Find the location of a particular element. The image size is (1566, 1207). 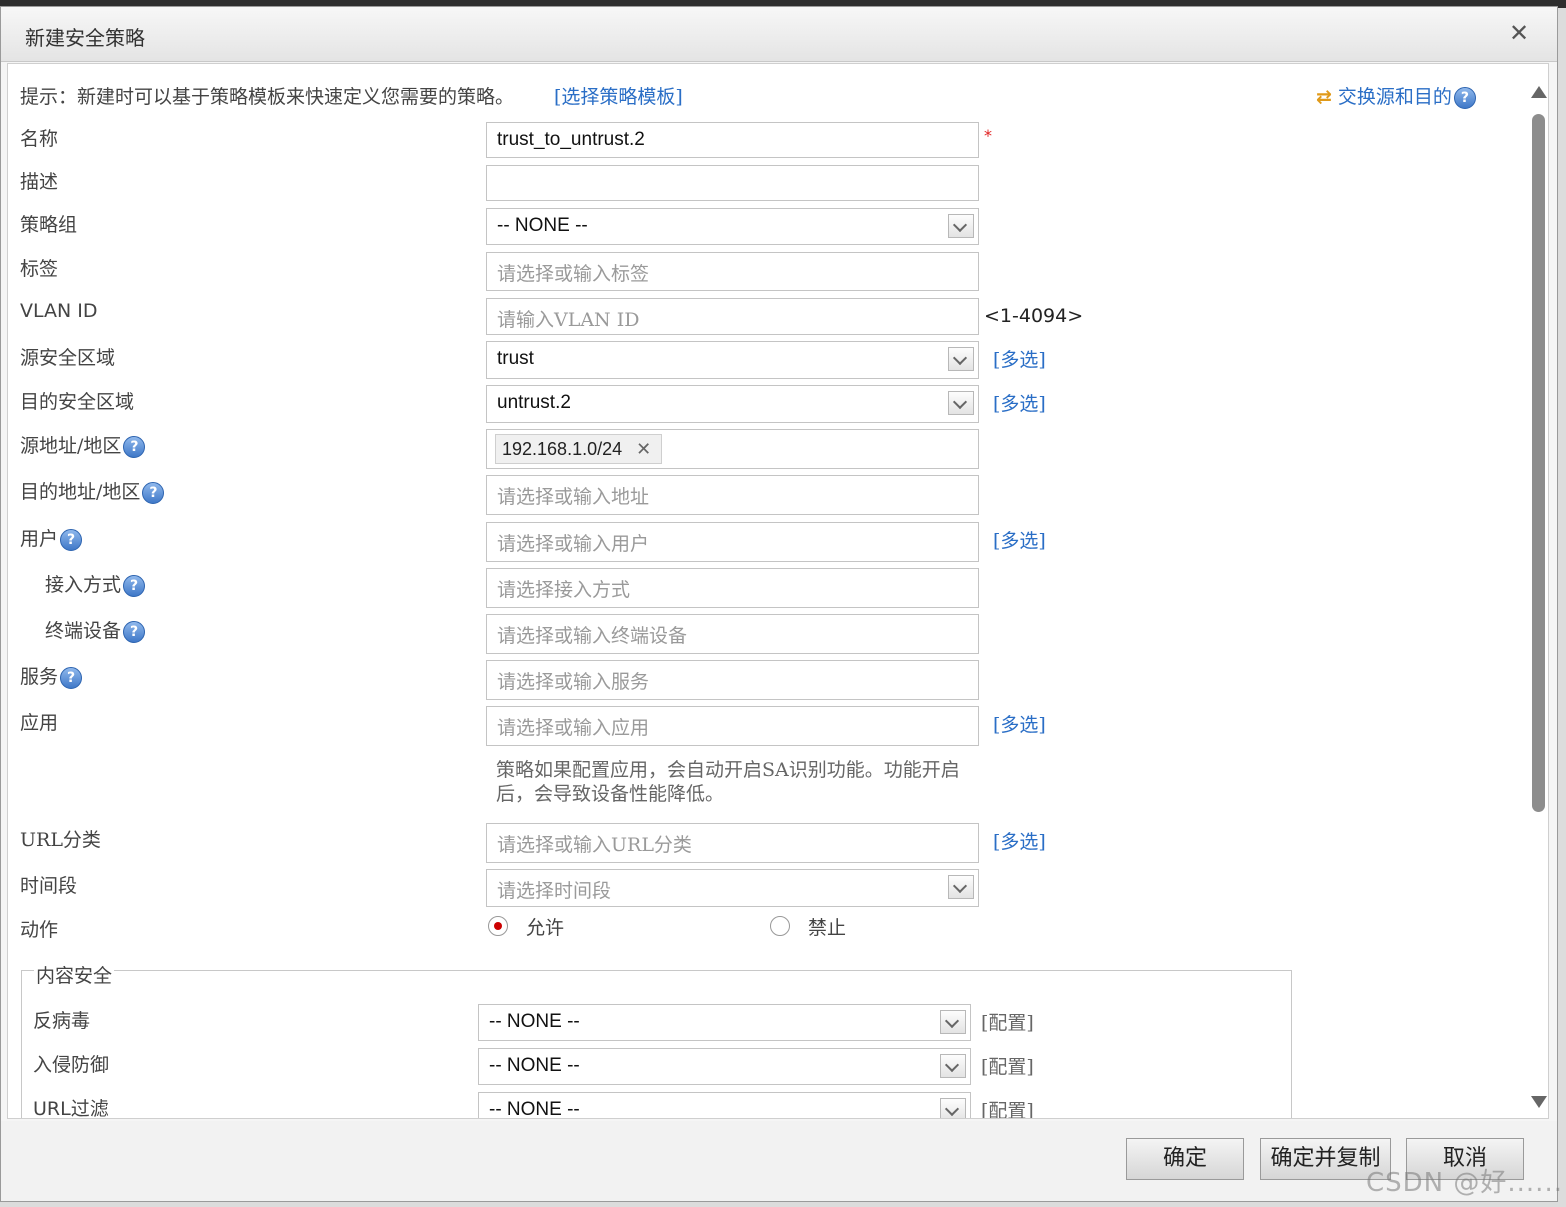

dialog-footer: 确定 确定并复制 取消 is located at coordinates (779, 1161).